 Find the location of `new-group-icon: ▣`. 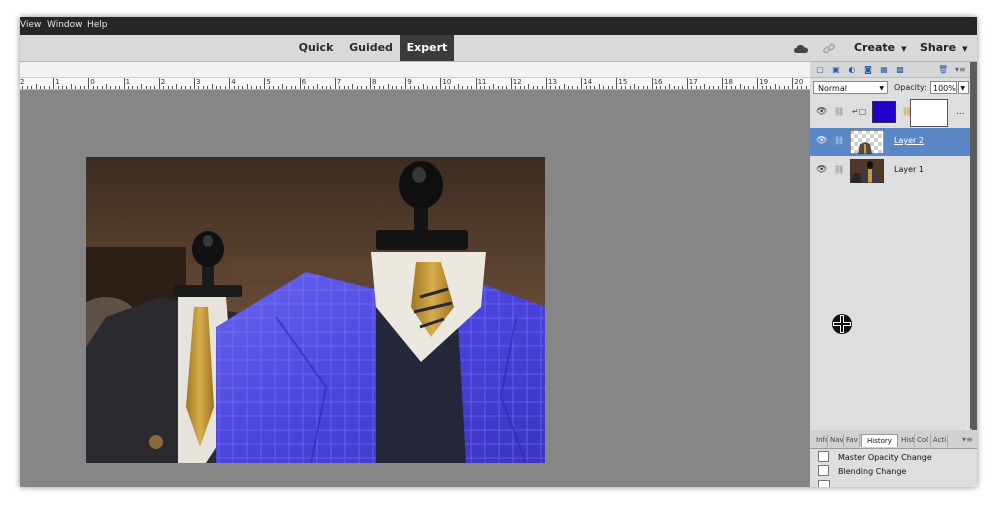

new-group-icon: ▣ is located at coordinates (836, 69).